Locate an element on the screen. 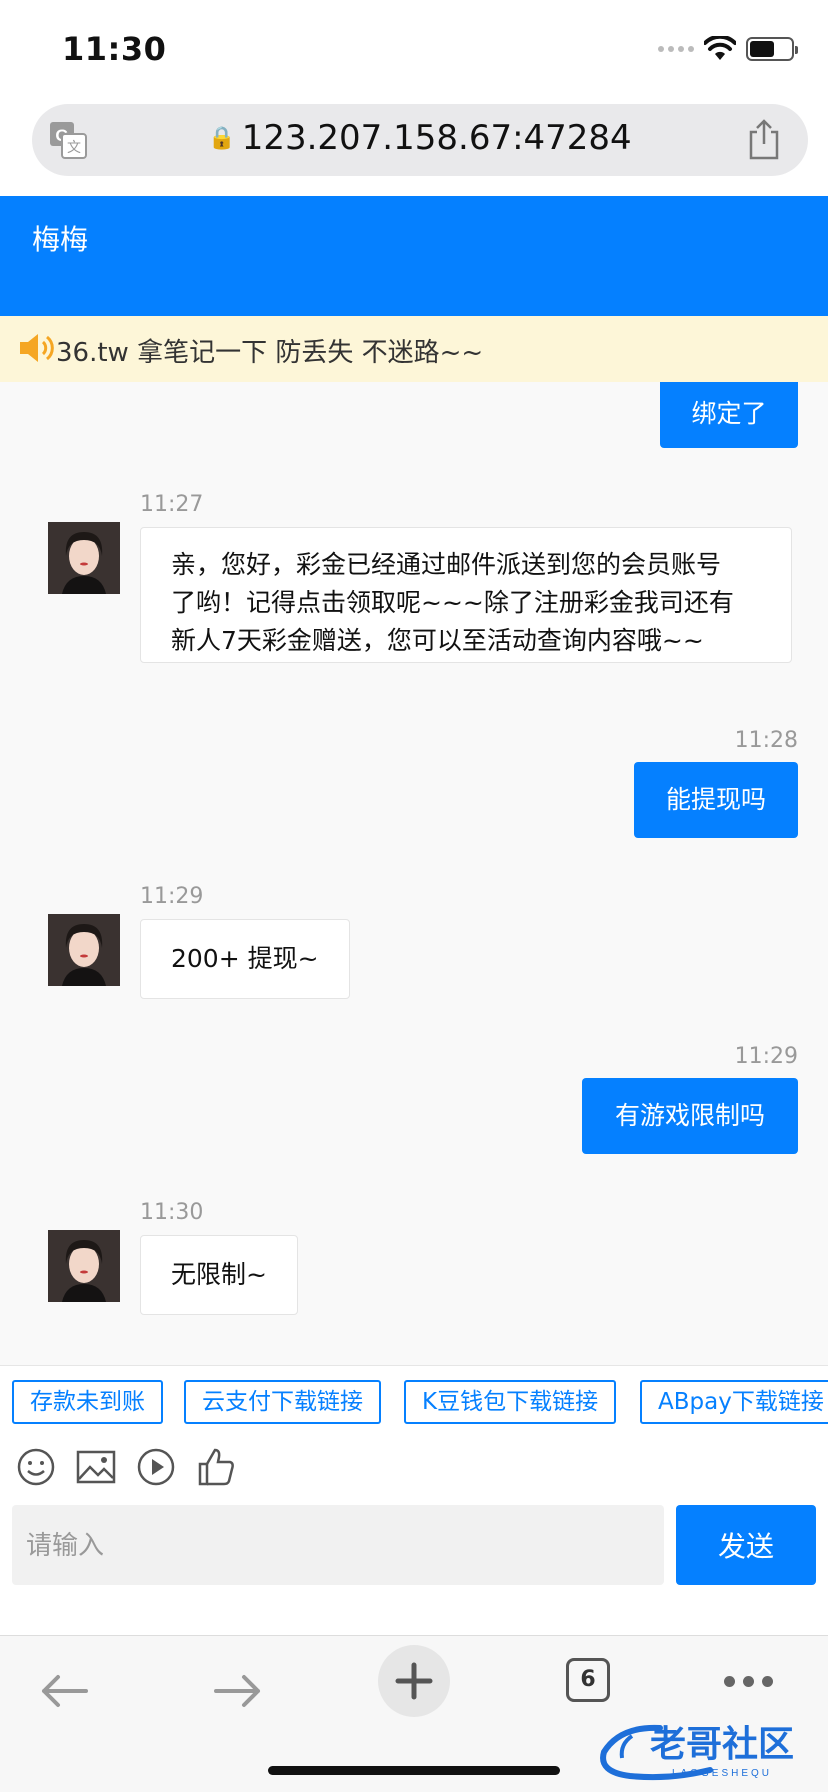 This screenshot has width=828, height=1792. message-bubble-incoming: 200+ 提现~ is located at coordinates (245, 959).